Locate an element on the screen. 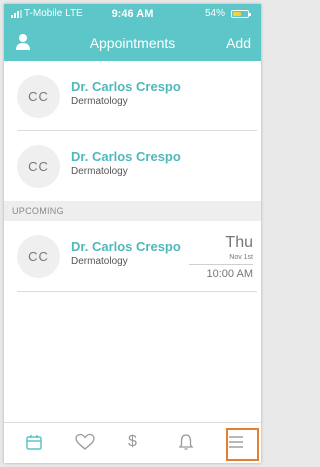 Image resolution: width=320 pixels, height=467 pixels. heart-icon is located at coordinates (85, 441).